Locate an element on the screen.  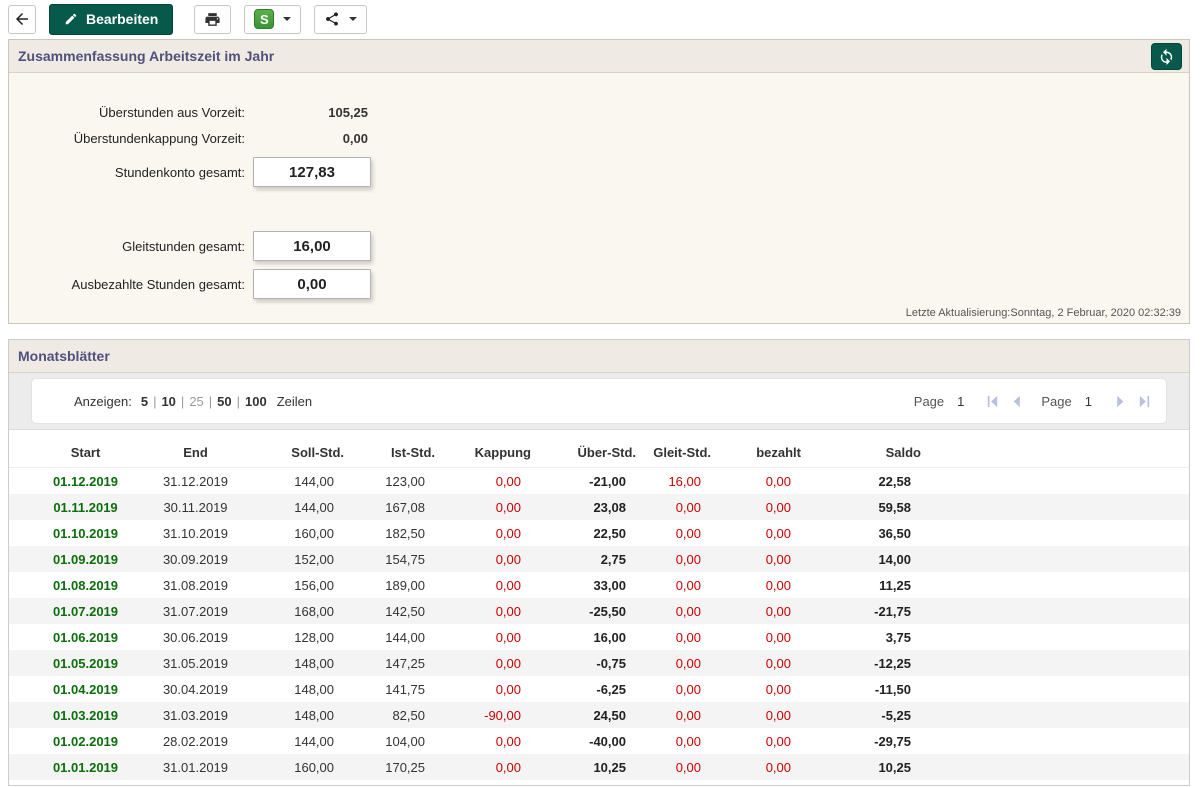
cell-1: 31.03.2019 is located at coordinates (195, 715).